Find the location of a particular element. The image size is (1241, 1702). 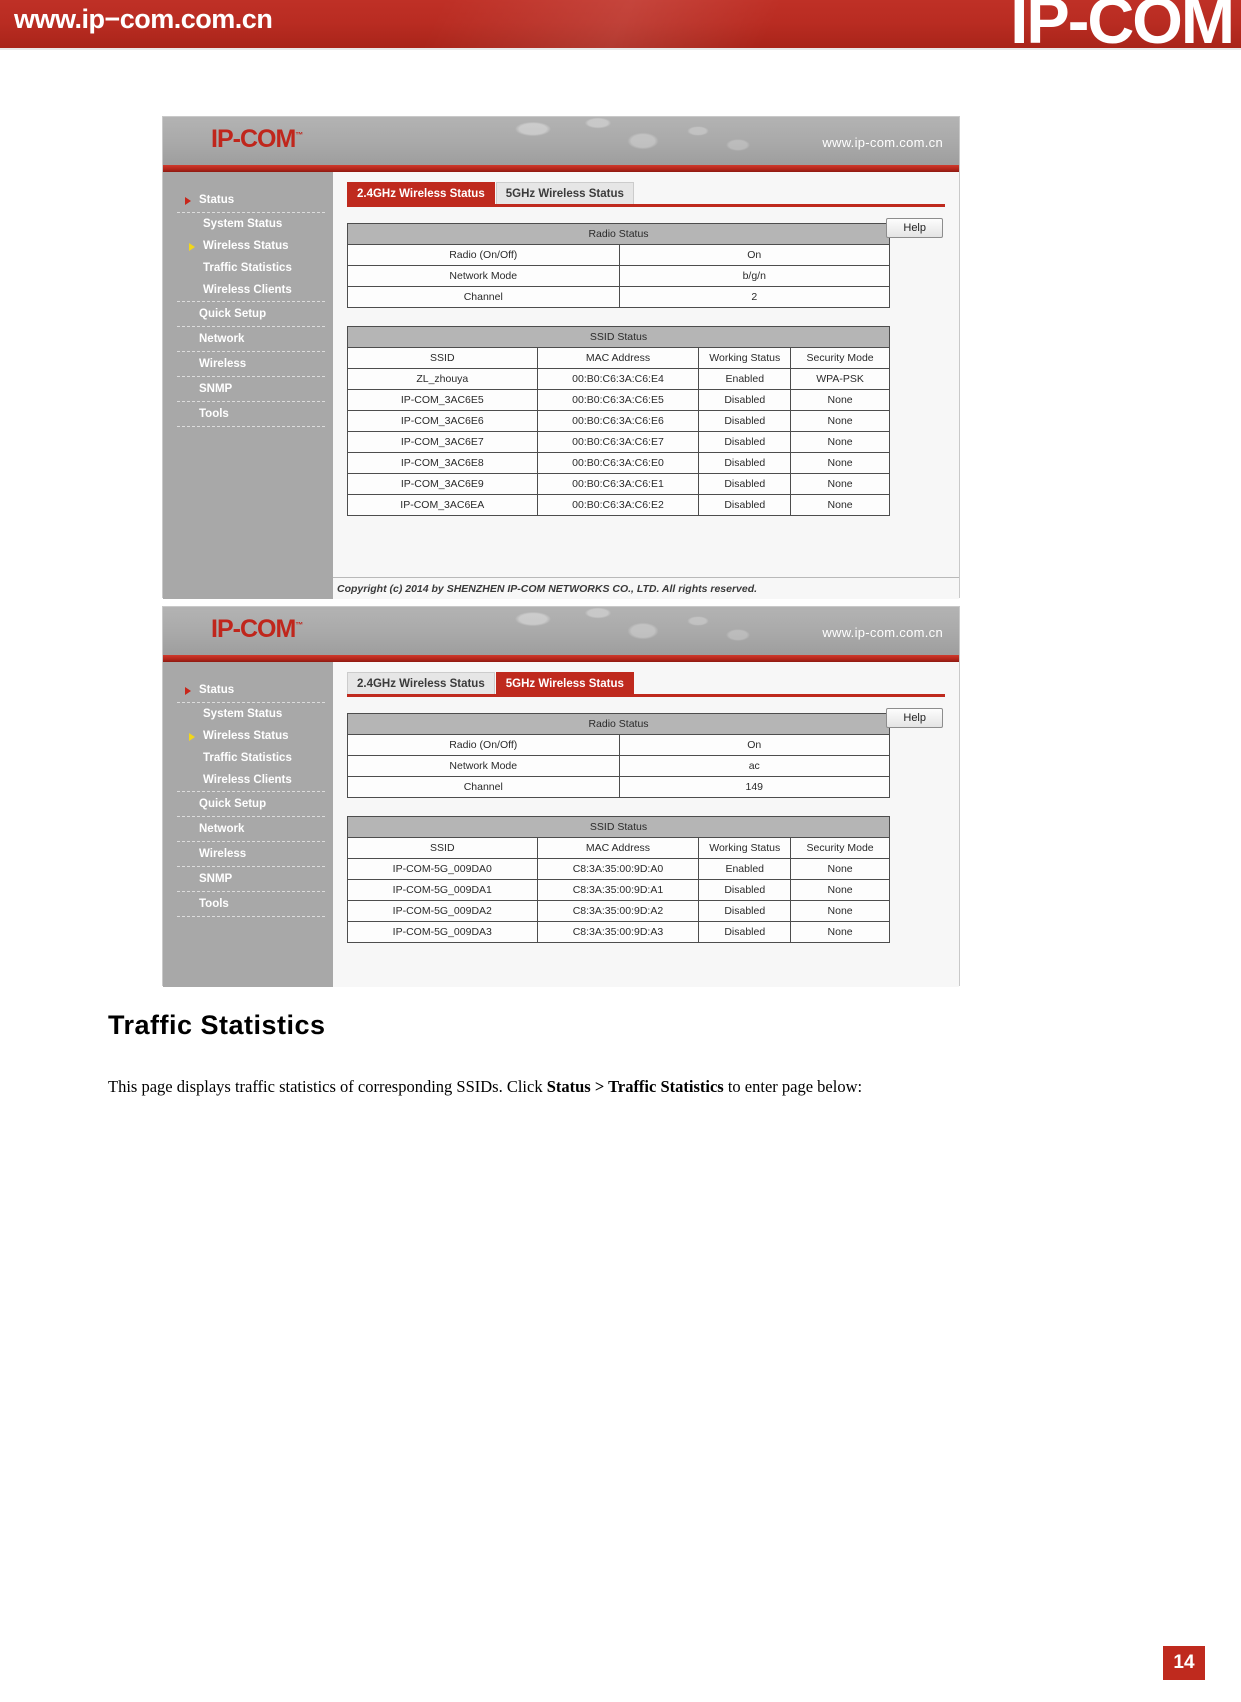

row-label: Radio (On/Off) is located at coordinates (483, 255).